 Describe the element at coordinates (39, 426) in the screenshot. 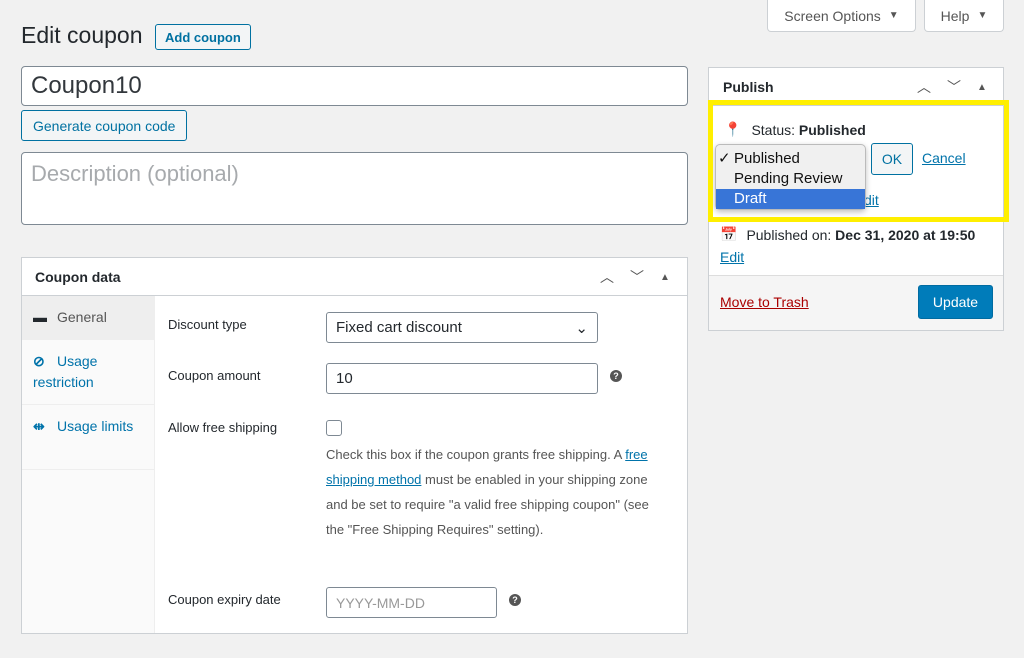

I see `arrows-icon: ⇹` at that location.